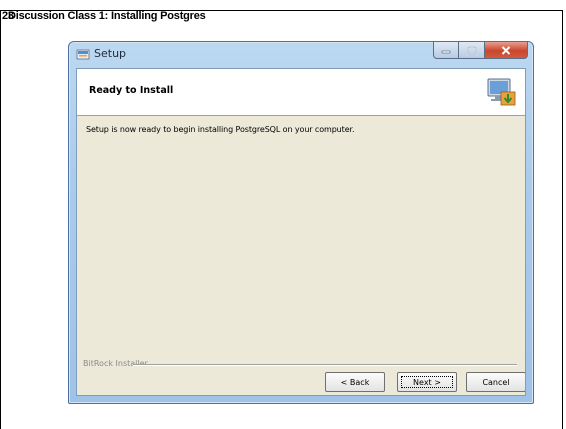  Describe the element at coordinates (110, 53) in the screenshot. I see `window-title: Setup` at that location.